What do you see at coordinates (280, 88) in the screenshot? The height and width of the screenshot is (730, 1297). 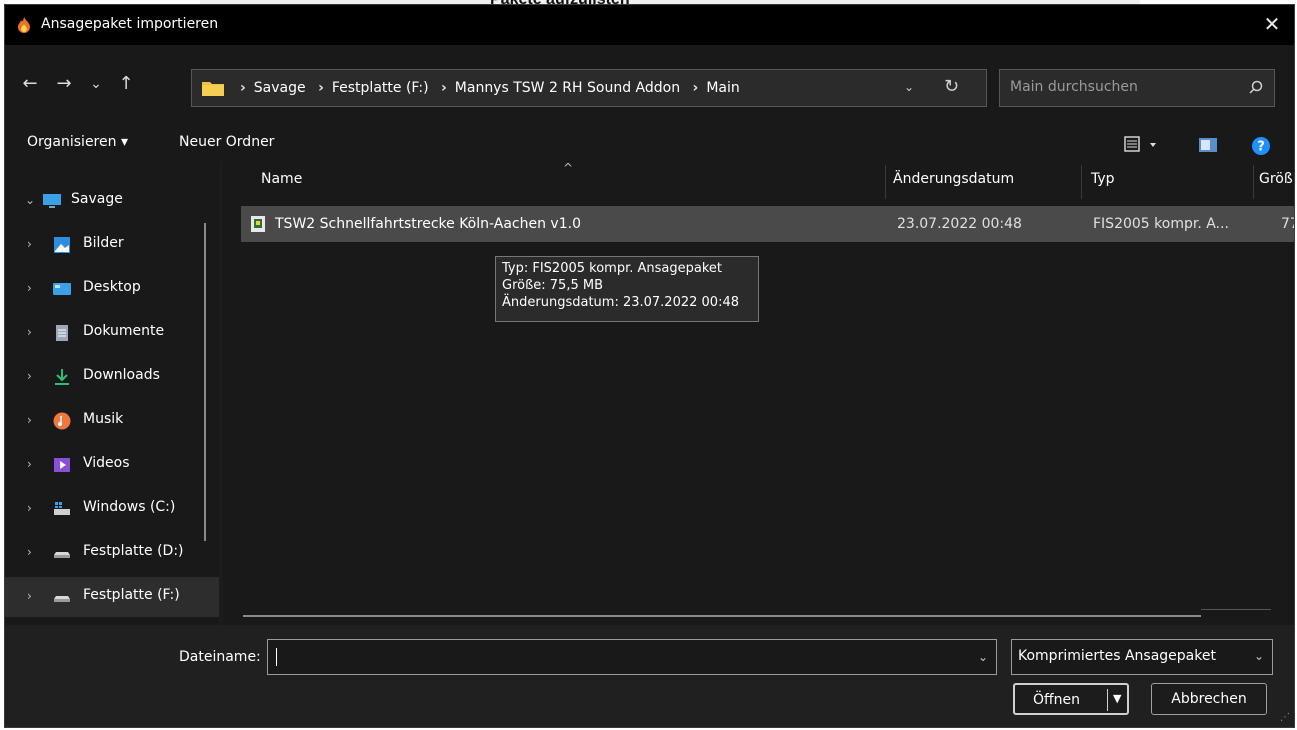 I see `breadcrumb-item: Savage` at bounding box center [280, 88].